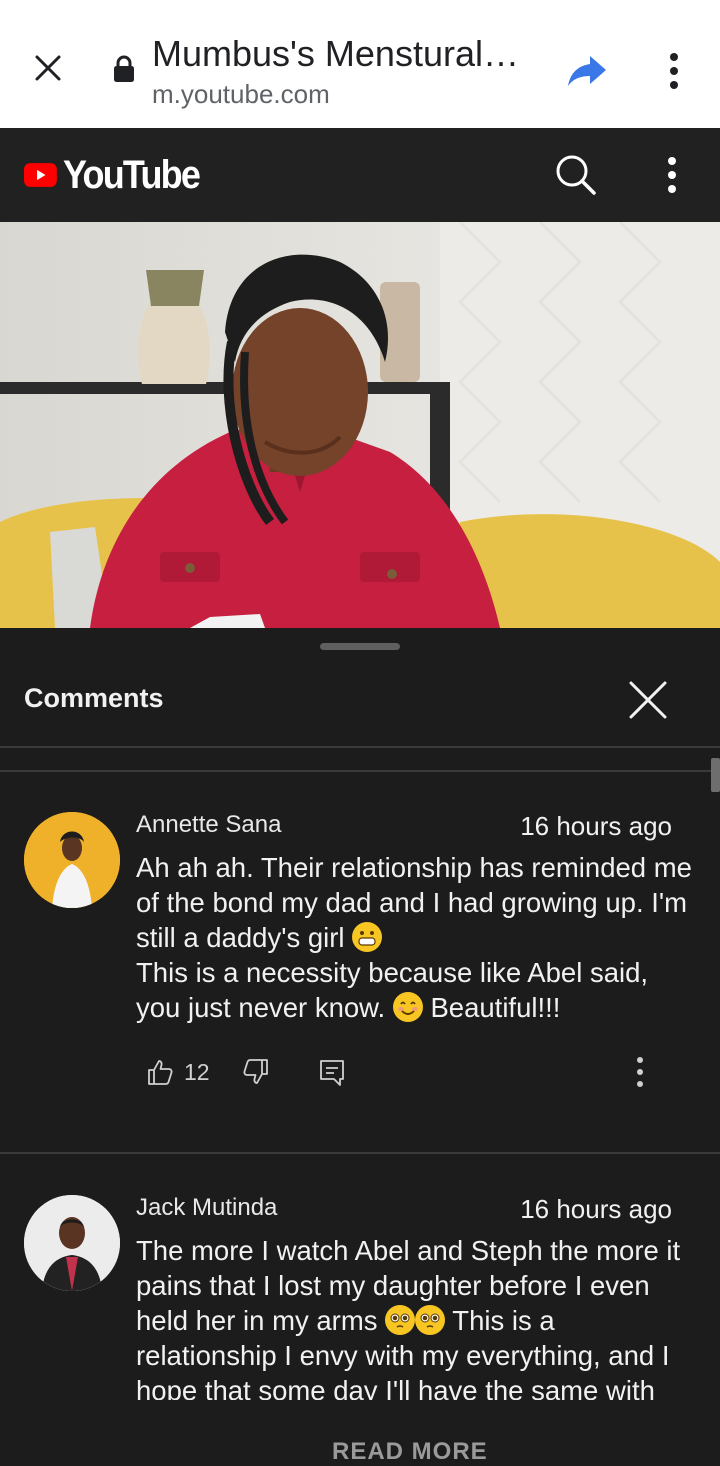 This screenshot has width=720, height=1466. I want to click on browser-toolbar: Mumbus's Menstural… m.youtube.com, so click(360, 64).